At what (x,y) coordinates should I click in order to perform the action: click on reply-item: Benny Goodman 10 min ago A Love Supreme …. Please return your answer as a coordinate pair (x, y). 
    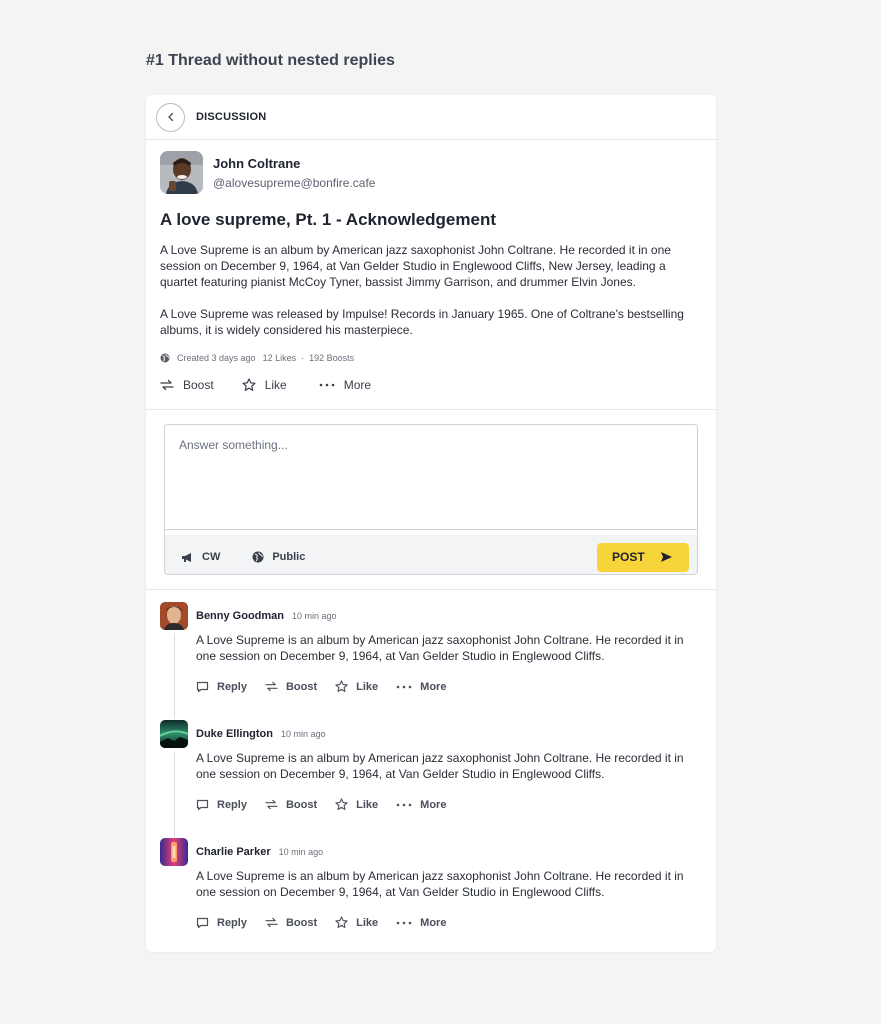
    Looking at the image, I should click on (438, 661).